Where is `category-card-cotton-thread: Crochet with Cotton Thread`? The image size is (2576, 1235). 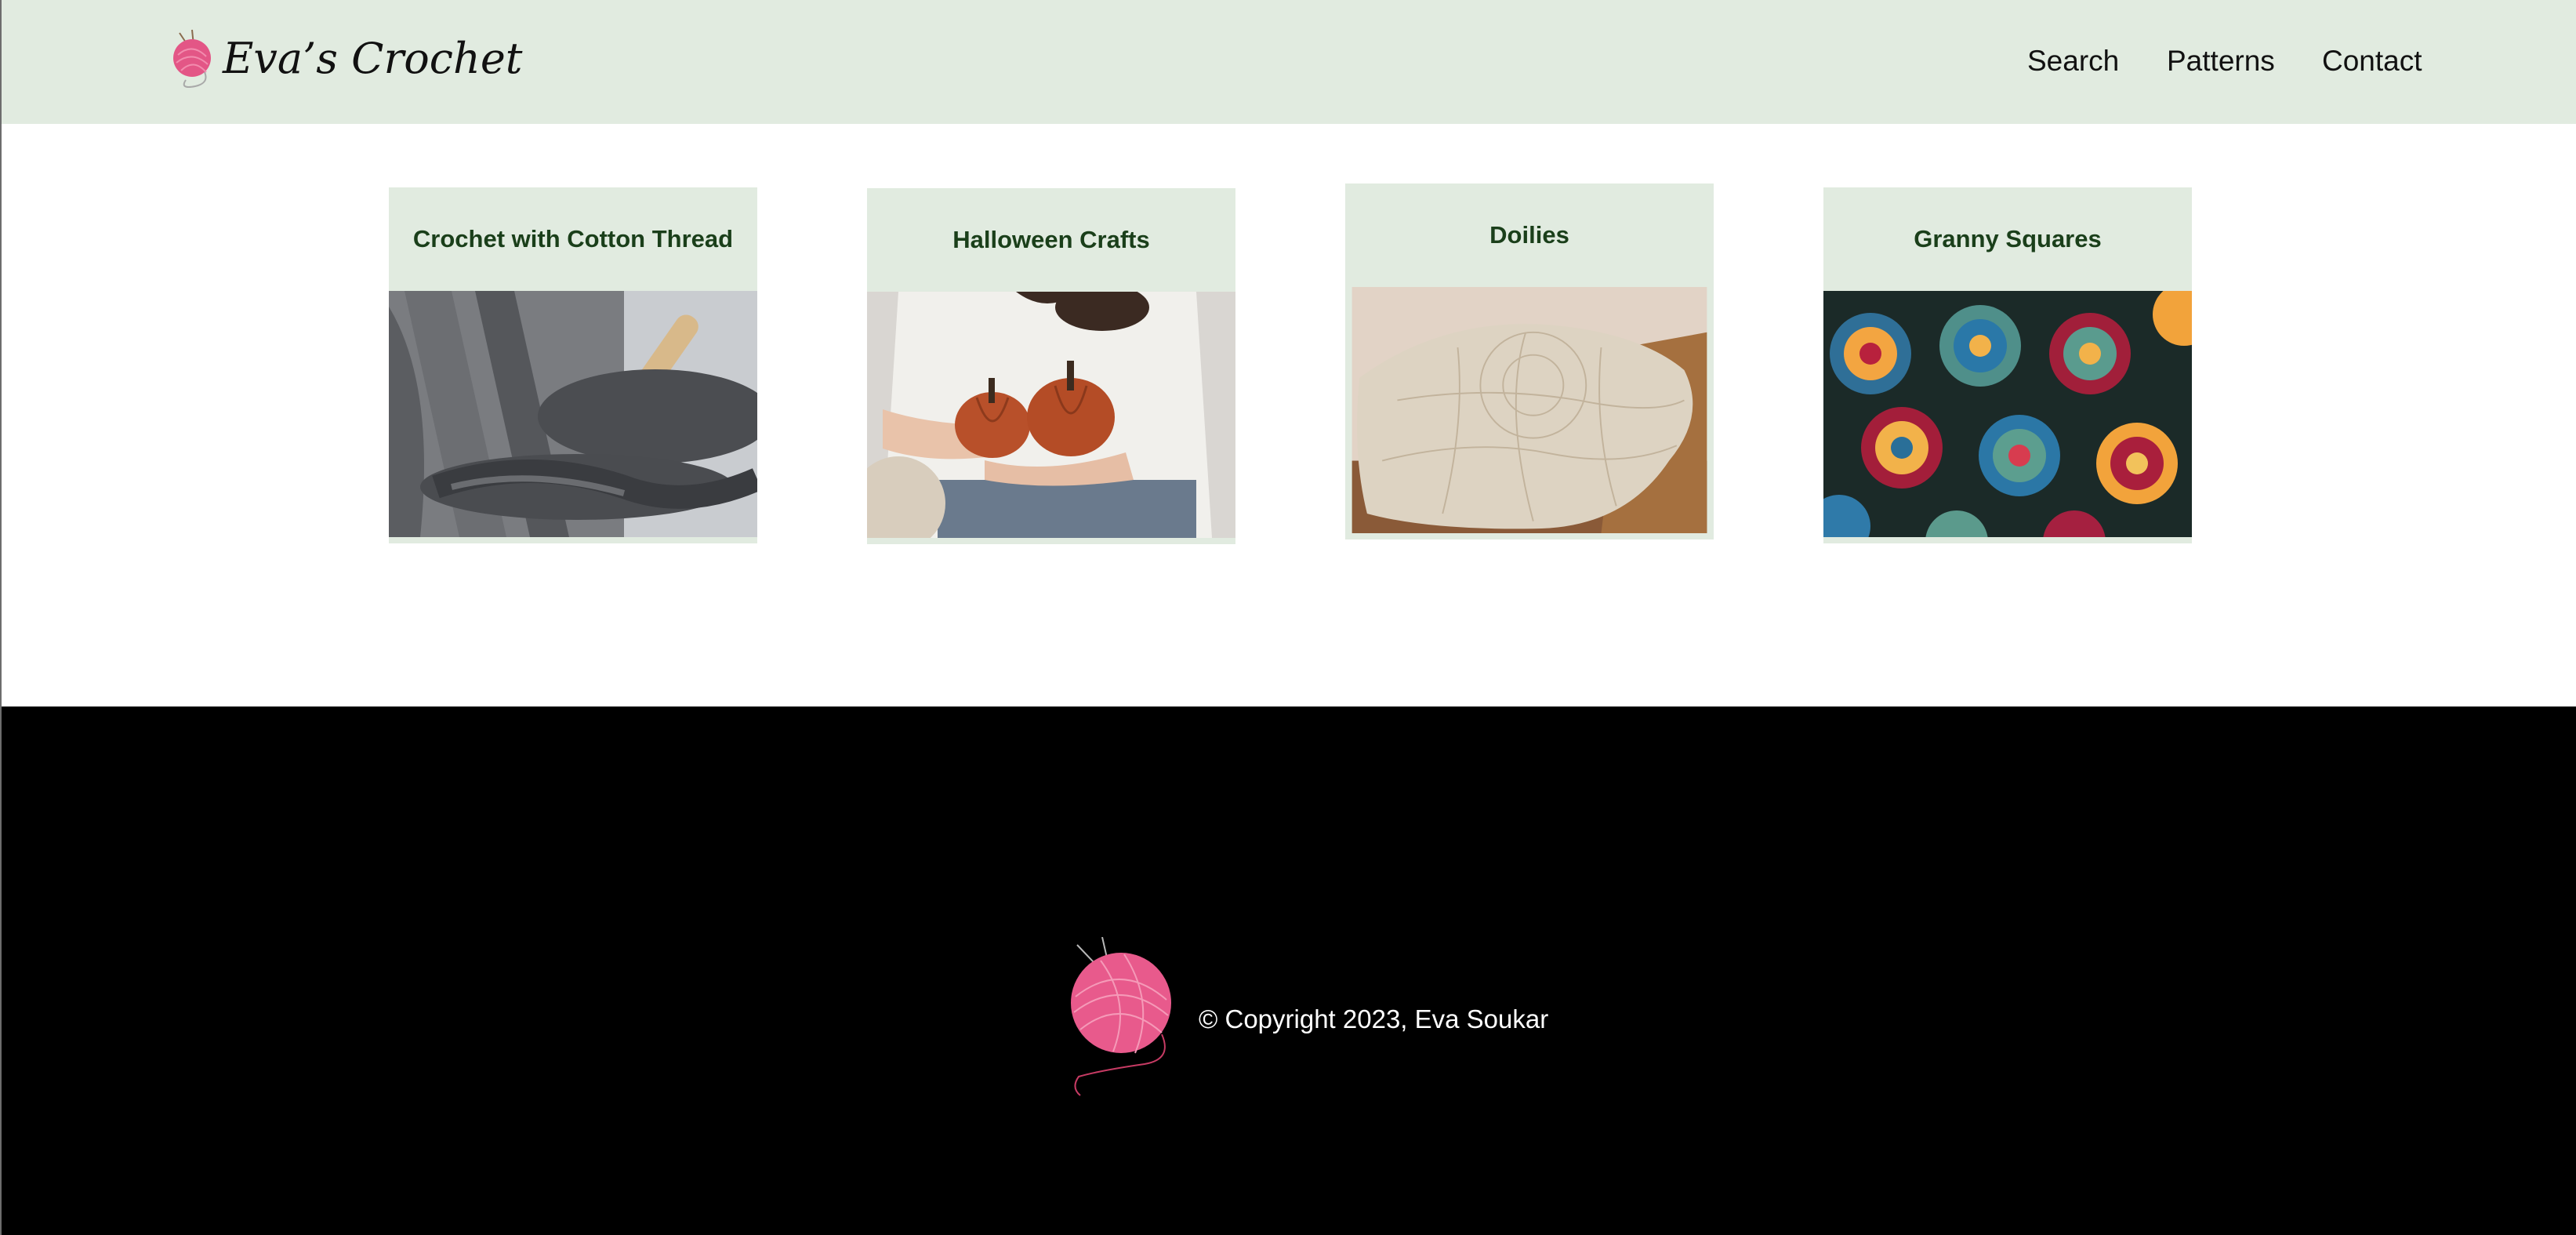 category-card-cotton-thread: Crochet with Cotton Thread is located at coordinates (573, 365).